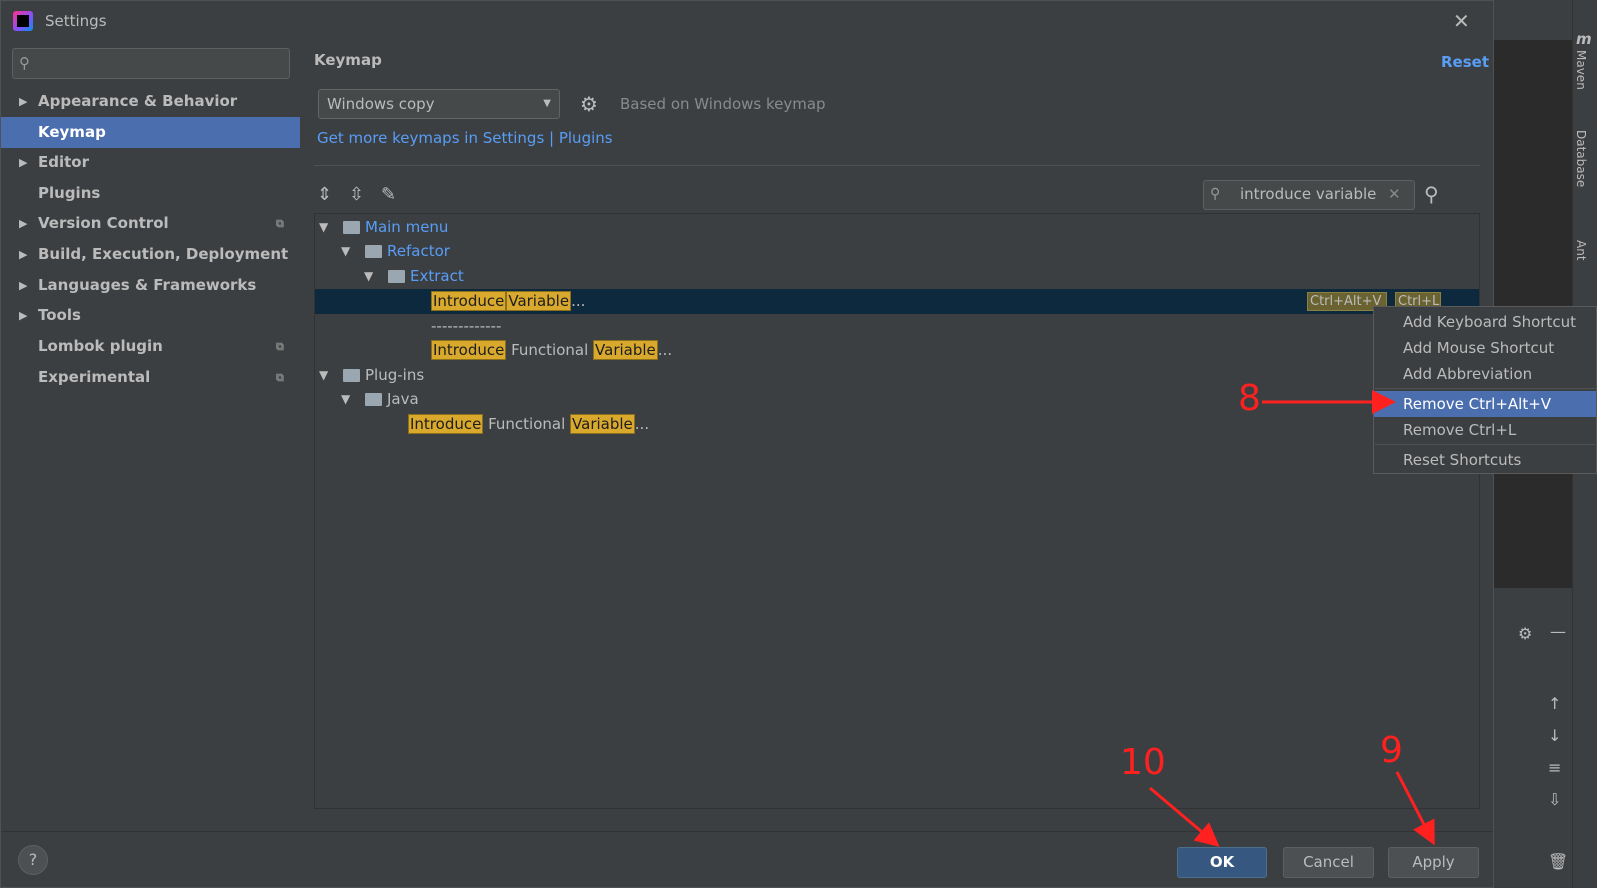  What do you see at coordinates (1554, 767) in the screenshot?
I see `soft-wrap-icon: ≡` at bounding box center [1554, 767].